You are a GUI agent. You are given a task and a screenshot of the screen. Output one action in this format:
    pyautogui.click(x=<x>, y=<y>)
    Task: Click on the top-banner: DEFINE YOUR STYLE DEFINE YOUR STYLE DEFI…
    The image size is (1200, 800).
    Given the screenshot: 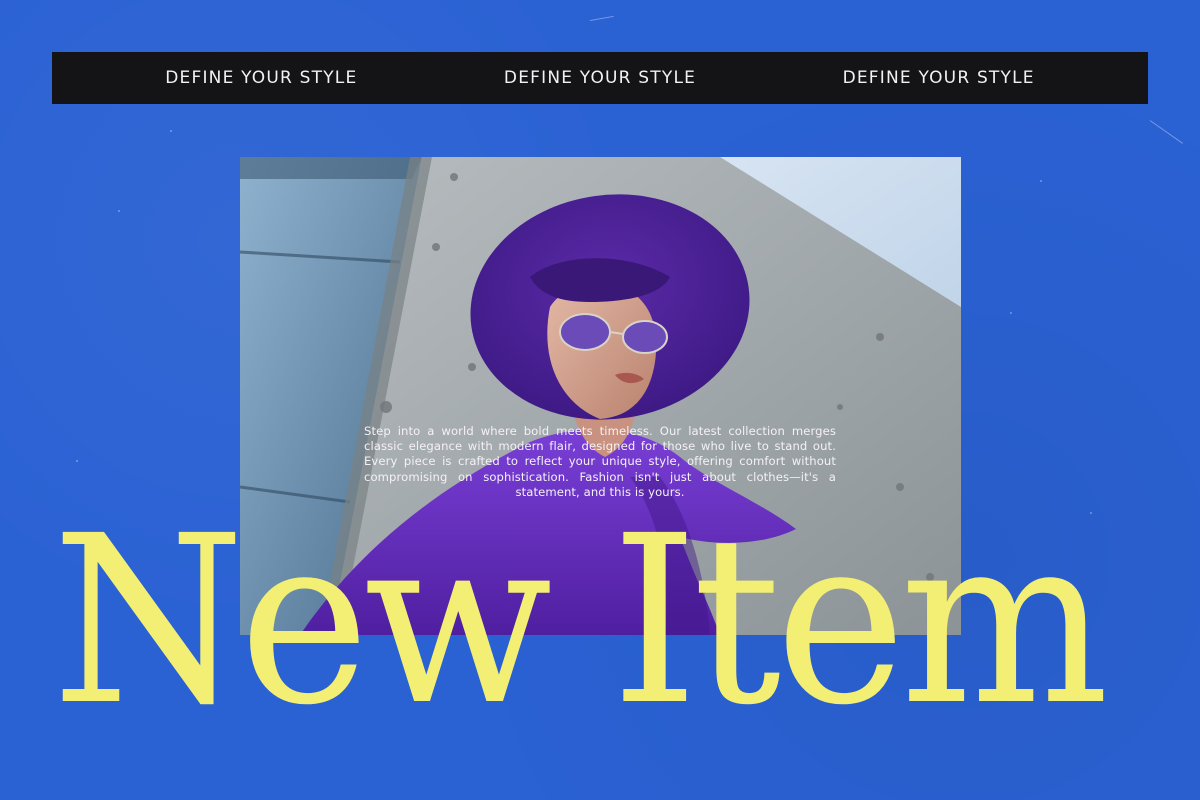 What is the action you would take?
    pyautogui.click(x=600, y=78)
    